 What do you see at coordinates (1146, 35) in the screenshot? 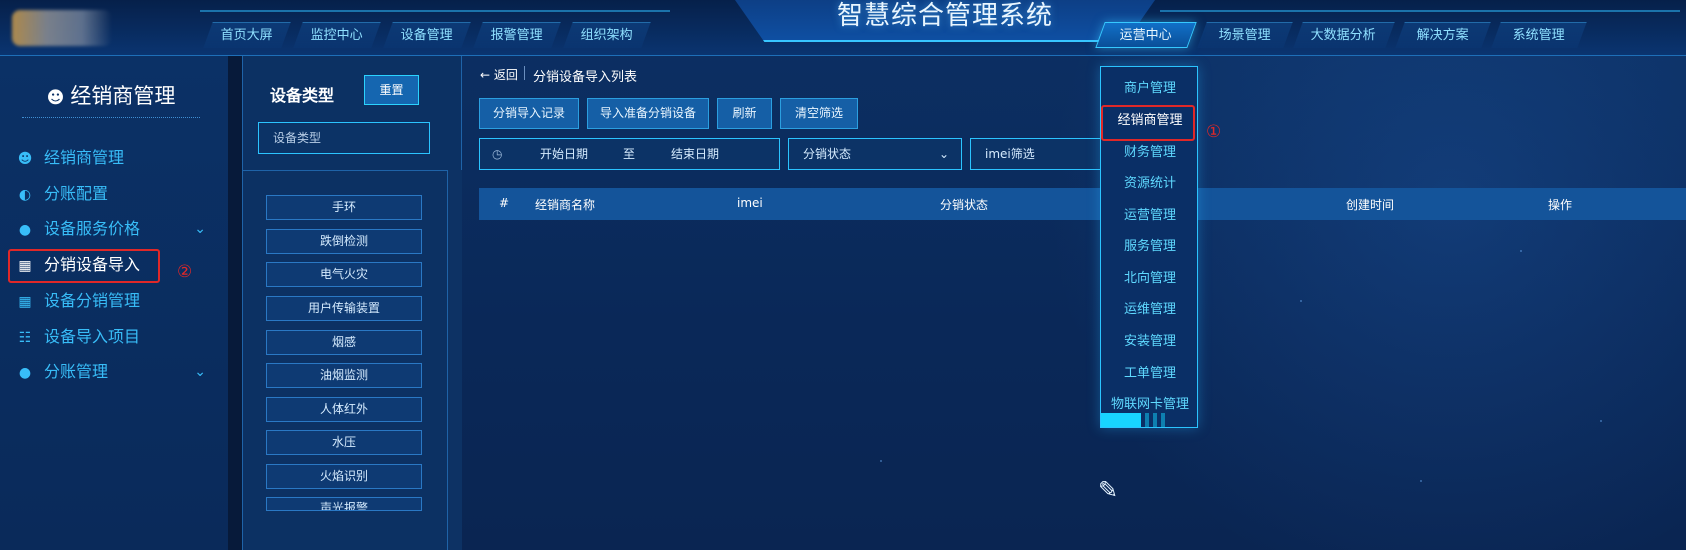
I see `nav-operation-center: 运营中心` at bounding box center [1146, 35].